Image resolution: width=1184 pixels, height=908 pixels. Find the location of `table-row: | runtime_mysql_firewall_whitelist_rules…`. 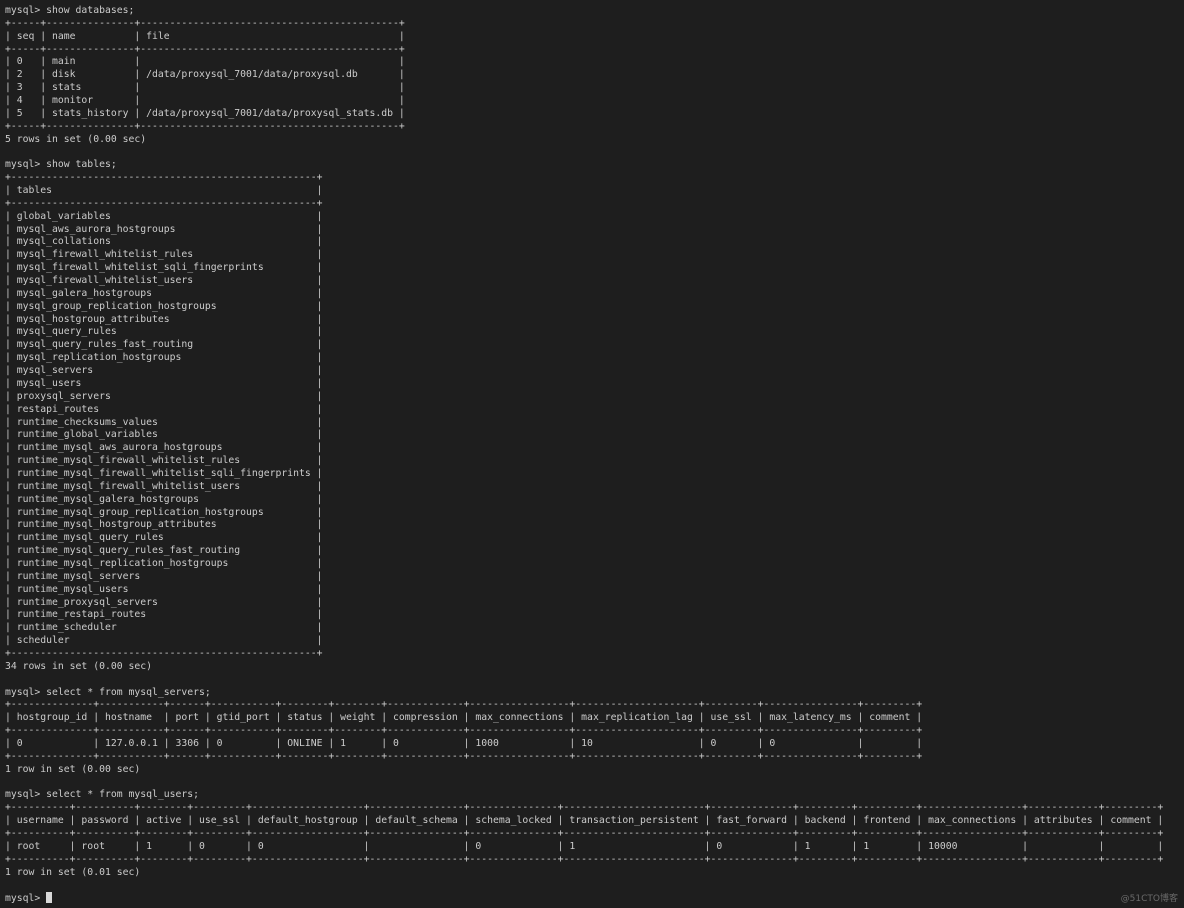

table-row: | runtime_mysql_firewall_whitelist_rules… is located at coordinates (164, 461).